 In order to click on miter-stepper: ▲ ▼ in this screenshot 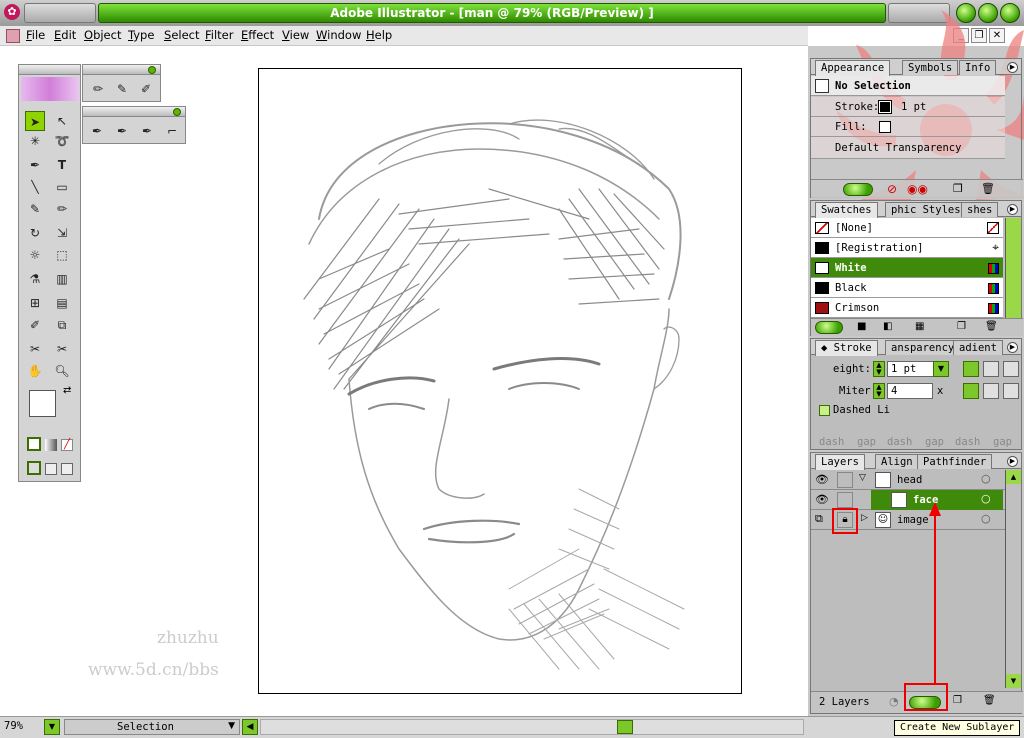, I will do `click(879, 391)`.